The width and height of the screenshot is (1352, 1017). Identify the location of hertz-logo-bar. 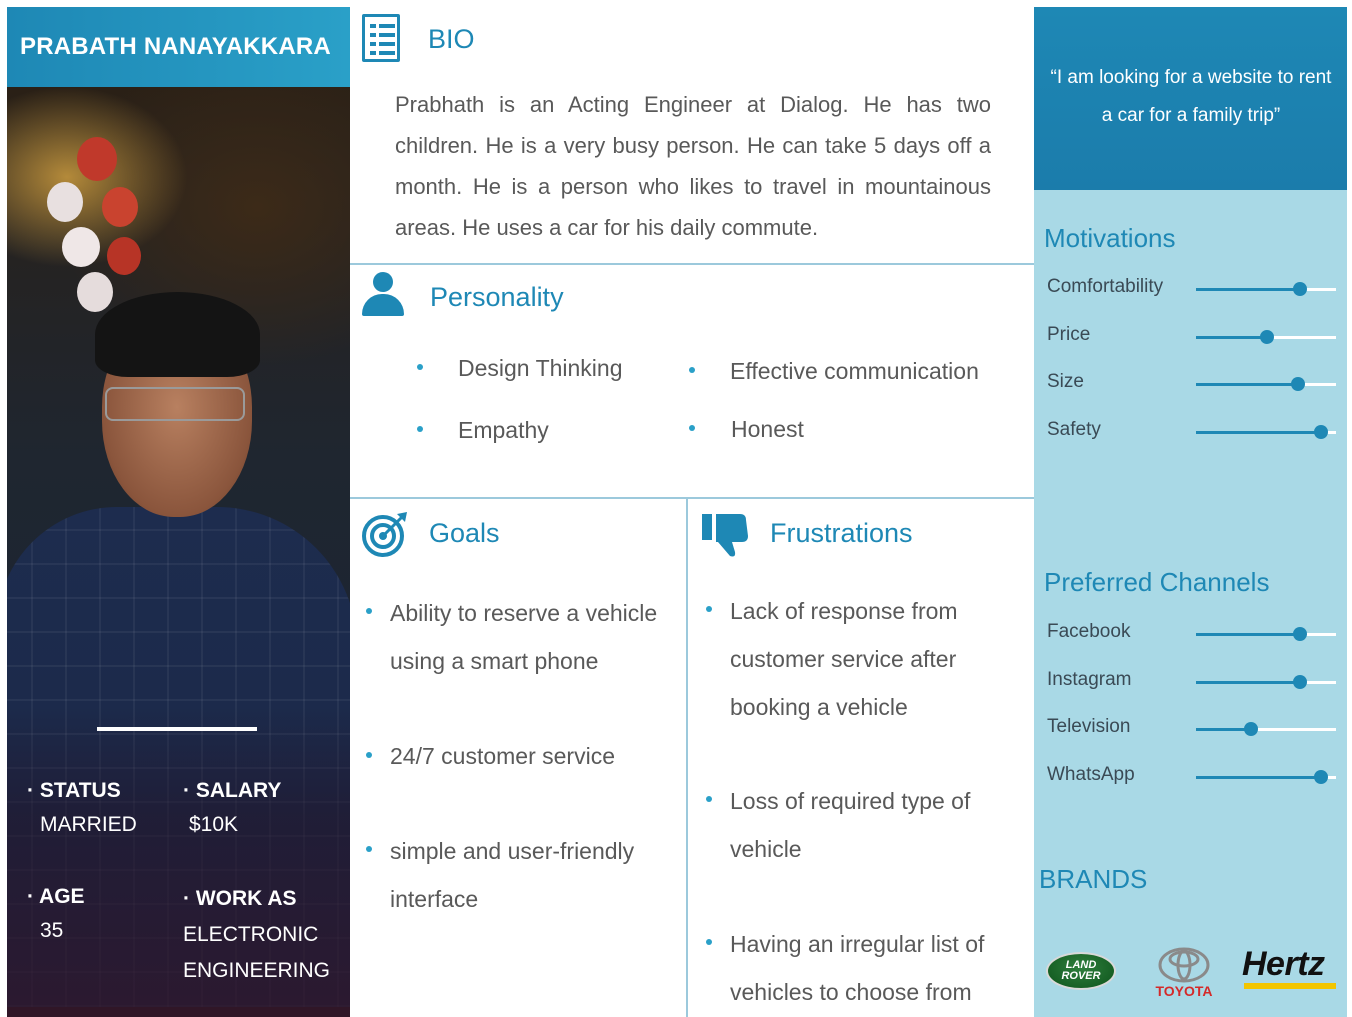
(1290, 986).